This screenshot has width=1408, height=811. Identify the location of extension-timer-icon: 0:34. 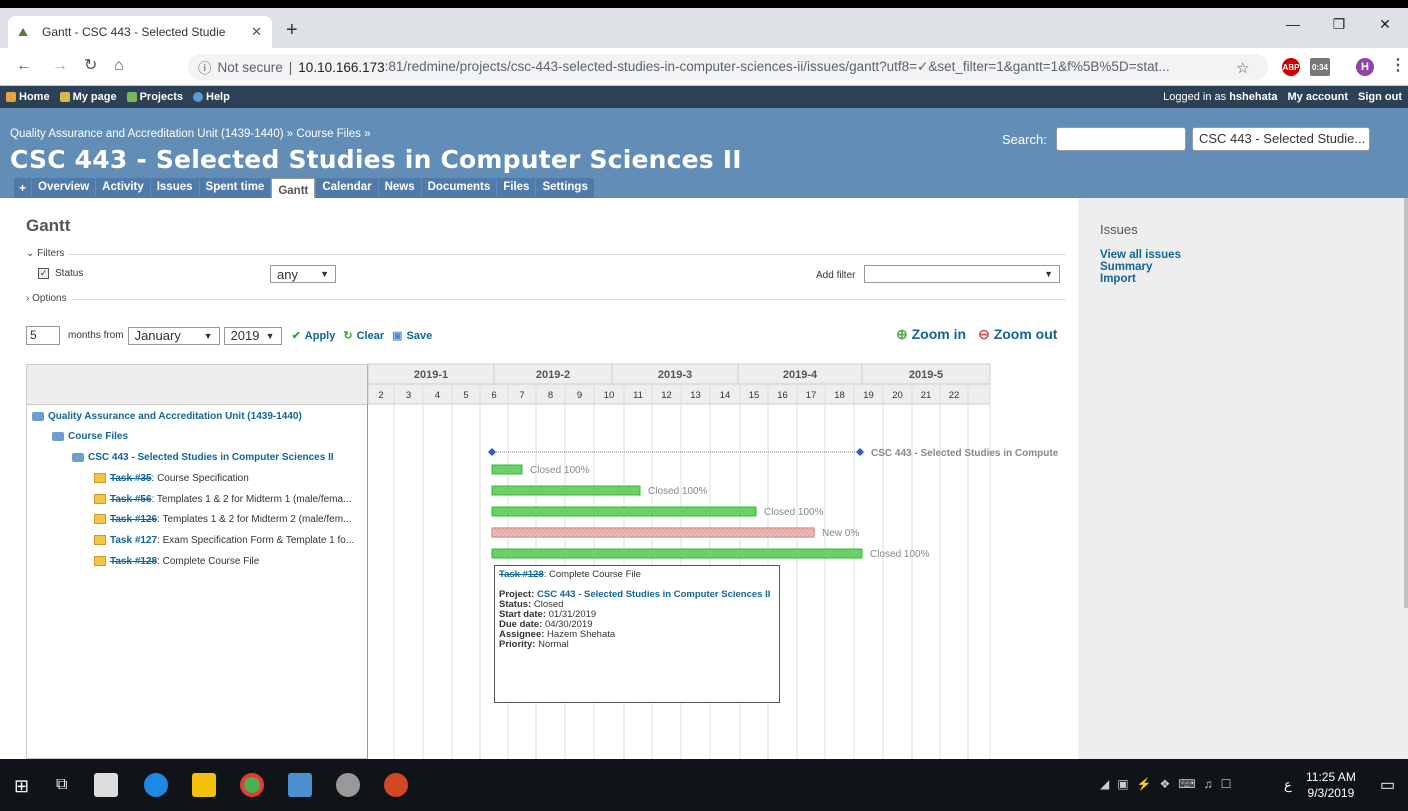
(1320, 67).